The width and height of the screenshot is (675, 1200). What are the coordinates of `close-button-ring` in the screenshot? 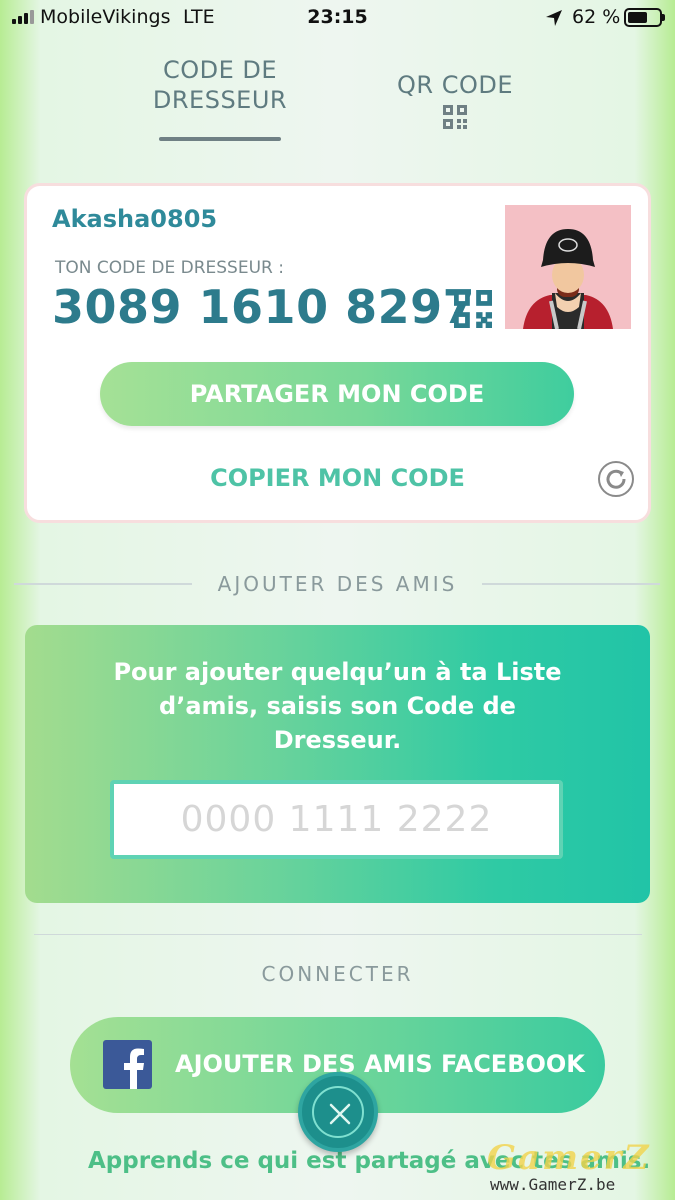 It's located at (338, 1112).